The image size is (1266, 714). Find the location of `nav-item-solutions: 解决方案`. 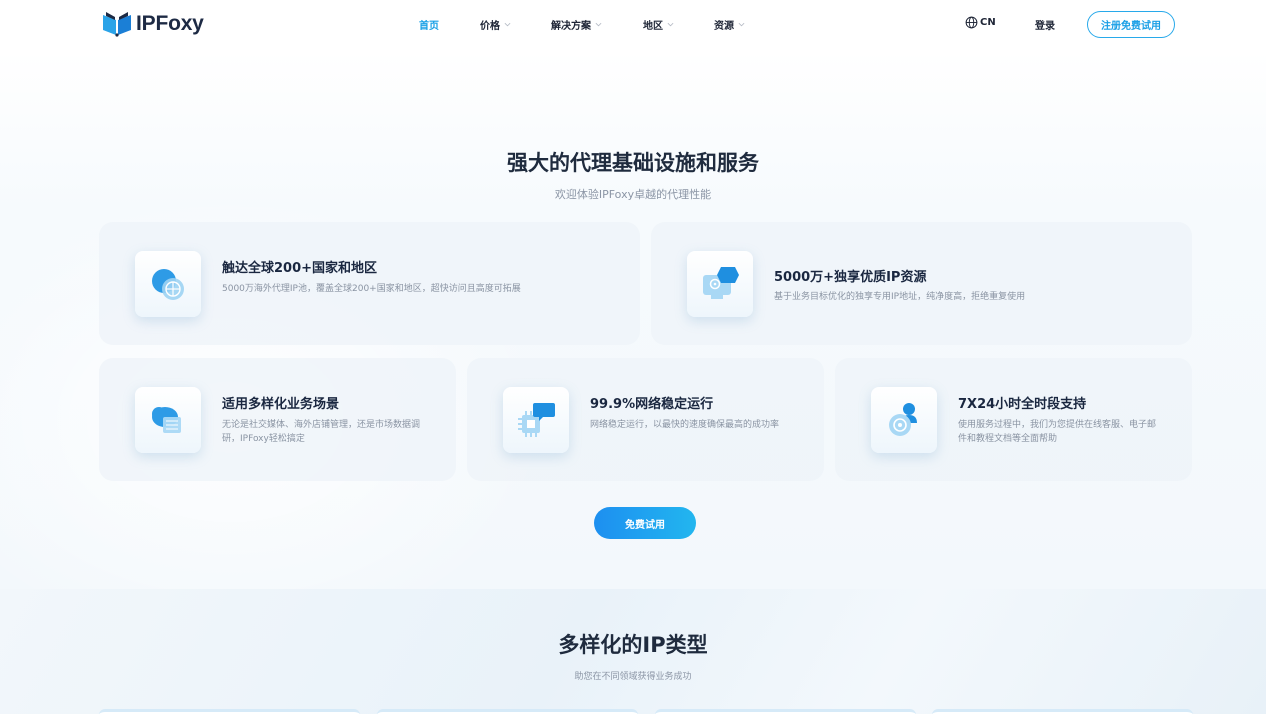

nav-item-solutions: 解决方案 is located at coordinates (576, 24).